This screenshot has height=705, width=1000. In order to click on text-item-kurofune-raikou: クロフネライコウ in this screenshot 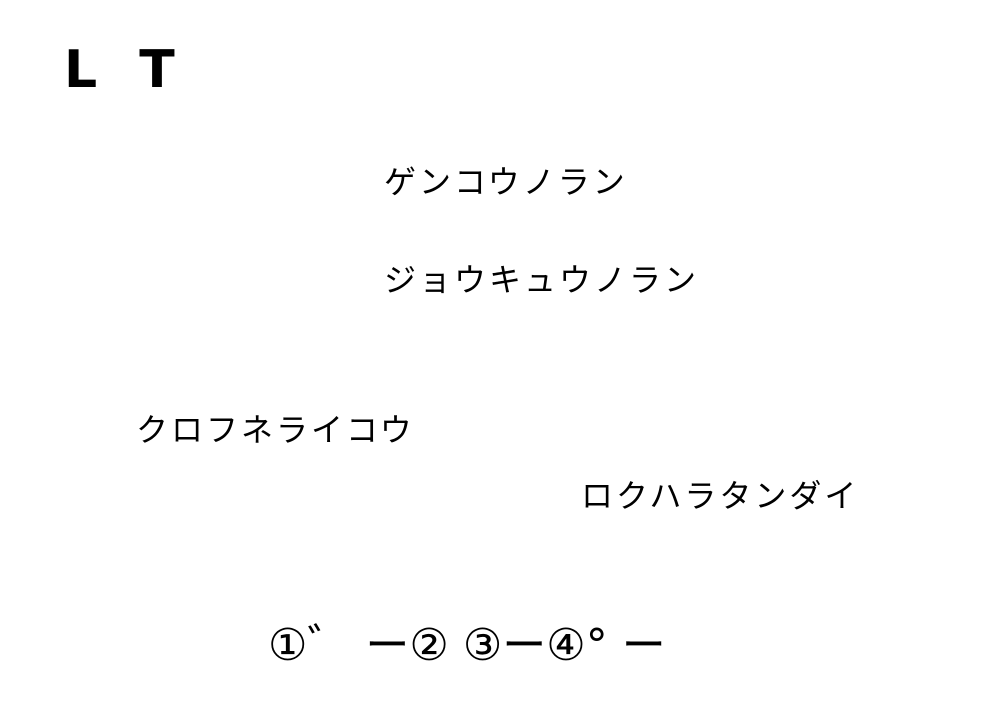, I will do `click(275, 430)`.